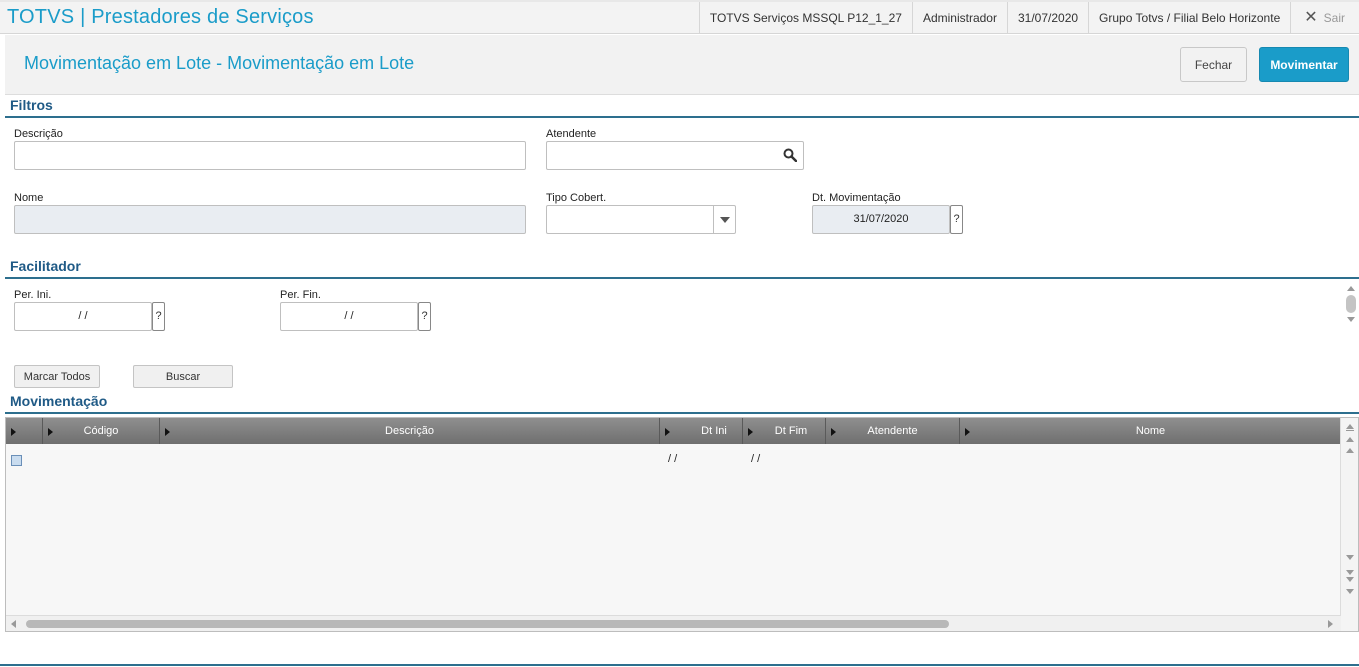 This screenshot has width=1359, height=667. What do you see at coordinates (1330, 624) in the screenshot?
I see `scroll-right-icon` at bounding box center [1330, 624].